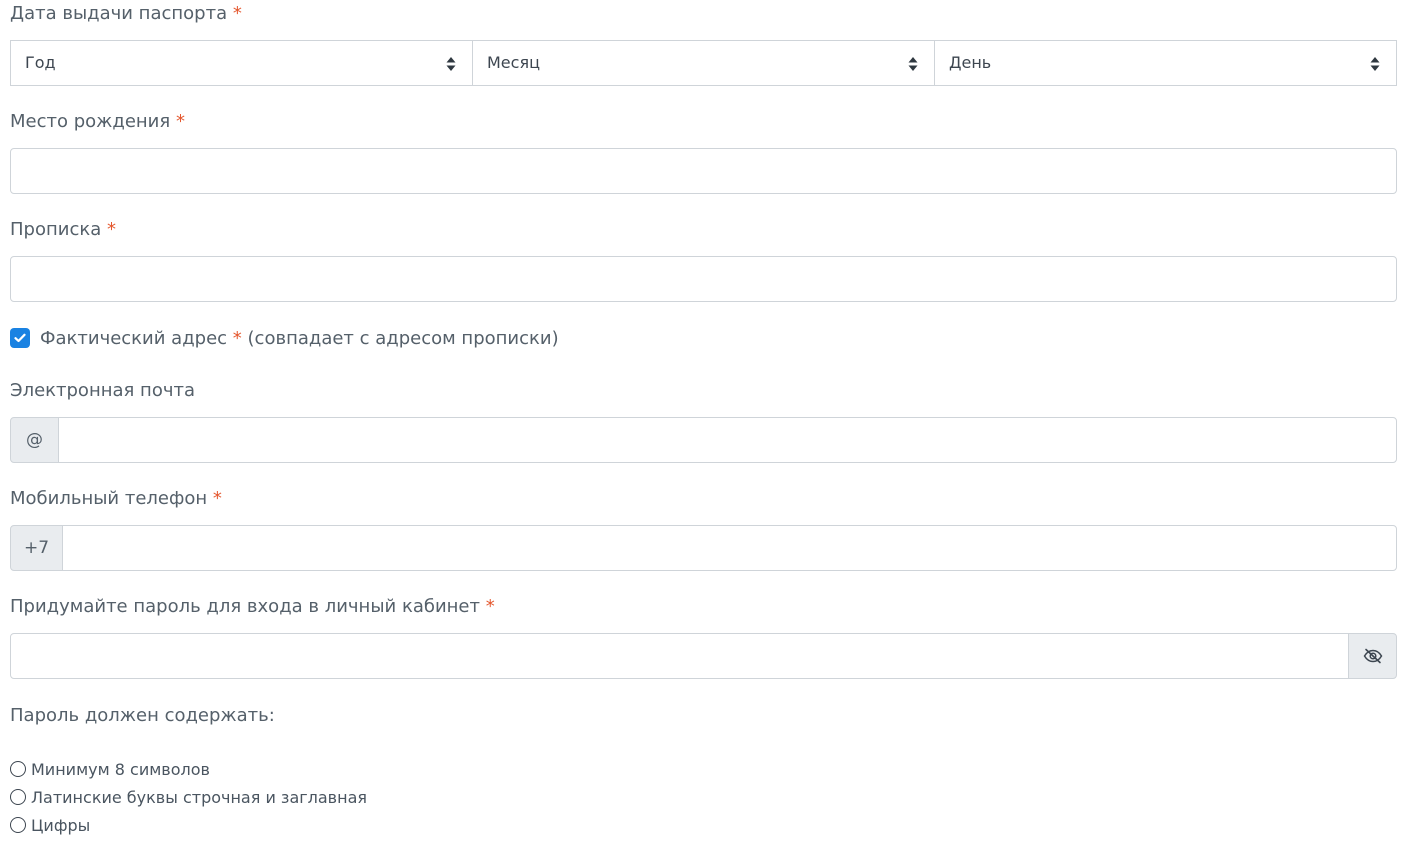 Image resolution: width=1407 pixels, height=845 pixels. I want to click on registration-input, so click(703, 279).